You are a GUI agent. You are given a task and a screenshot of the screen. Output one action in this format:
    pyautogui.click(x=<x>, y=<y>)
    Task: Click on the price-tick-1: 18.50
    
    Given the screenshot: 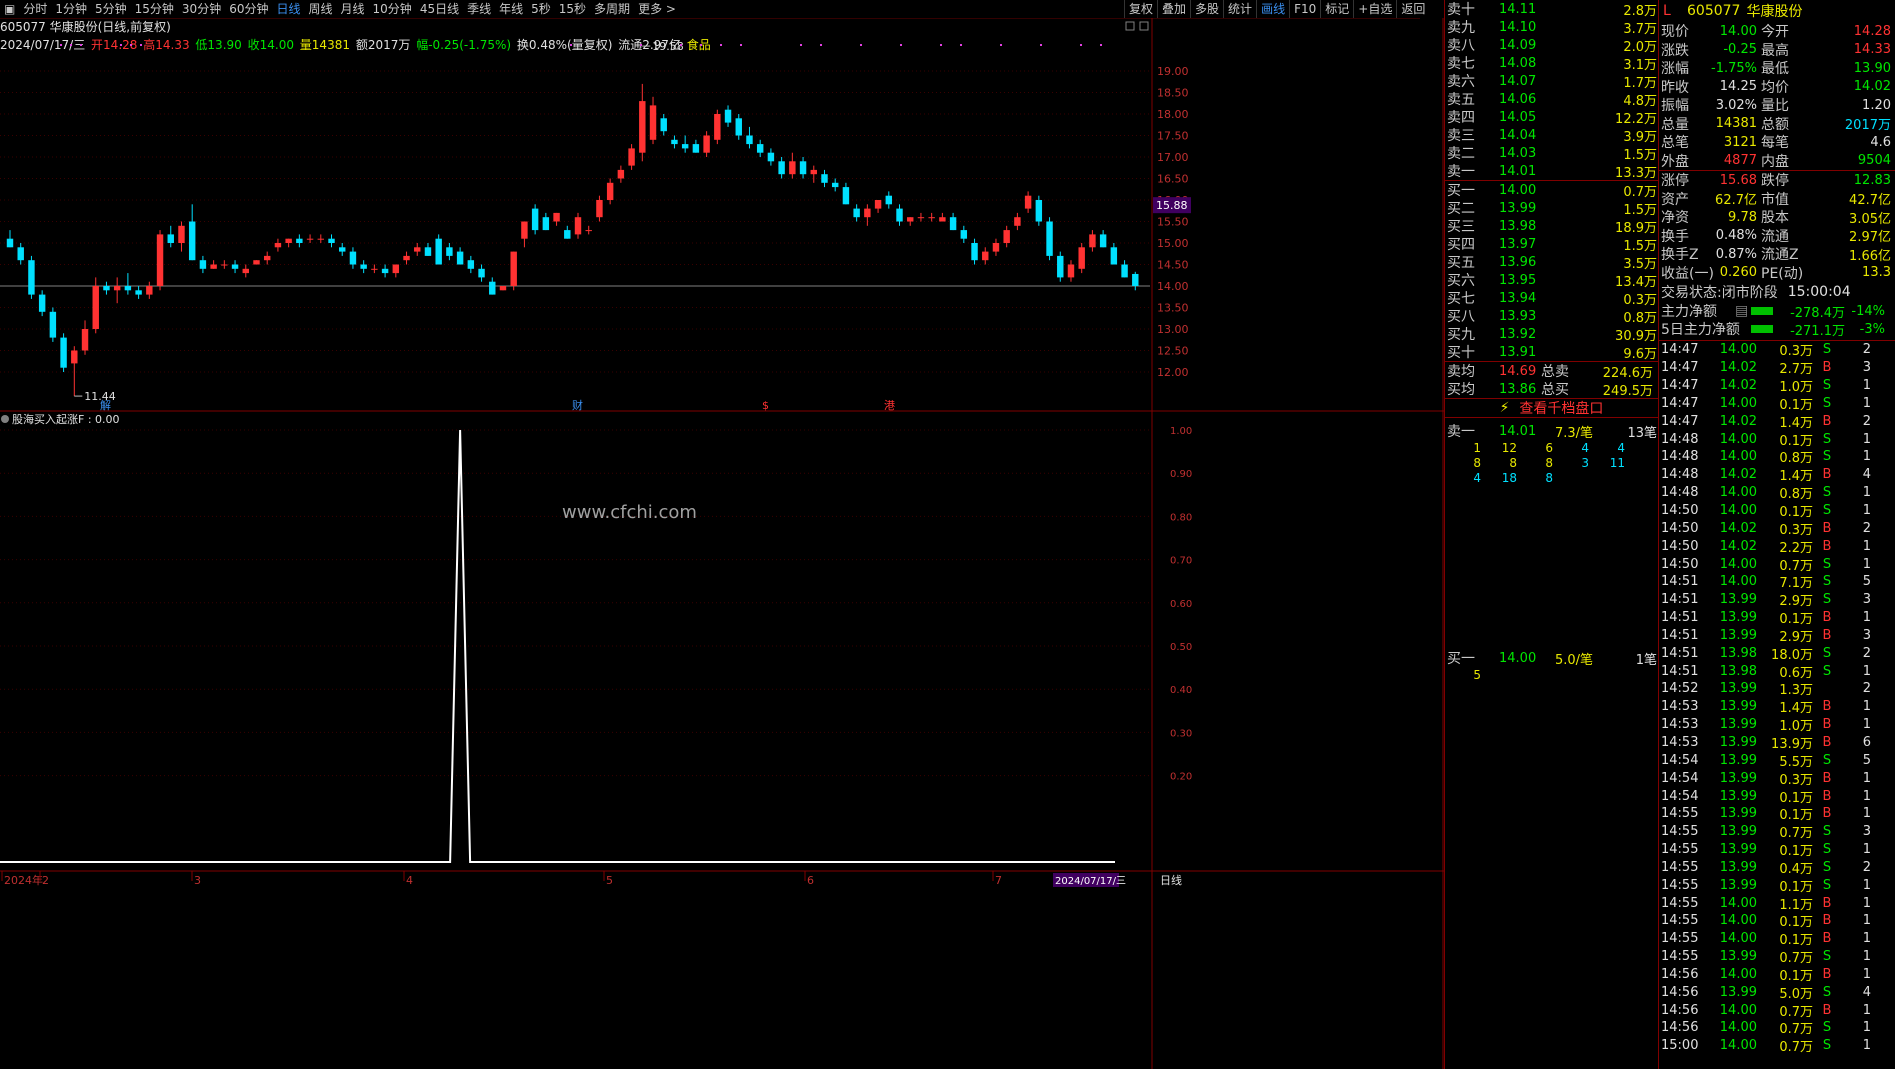 What is the action you would take?
    pyautogui.click(x=1173, y=93)
    